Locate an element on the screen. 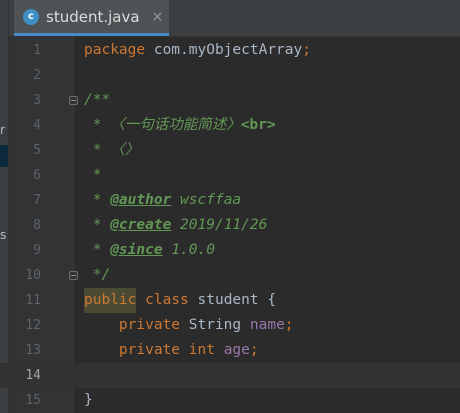 The width and height of the screenshot is (460, 413). code-text: } is located at coordinates (88, 400).